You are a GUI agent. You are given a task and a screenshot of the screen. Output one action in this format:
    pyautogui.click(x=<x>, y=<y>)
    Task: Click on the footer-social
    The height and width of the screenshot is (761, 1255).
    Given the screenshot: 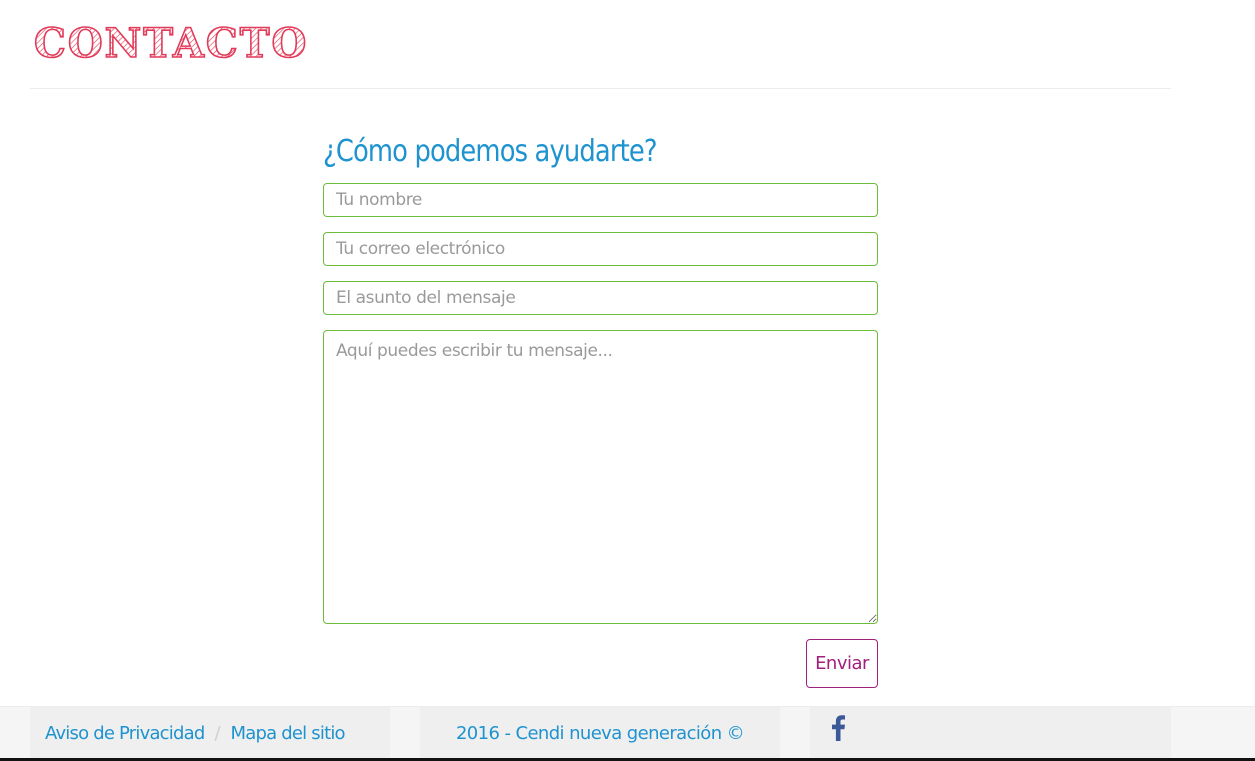 What is the action you would take?
    pyautogui.click(x=990, y=733)
    